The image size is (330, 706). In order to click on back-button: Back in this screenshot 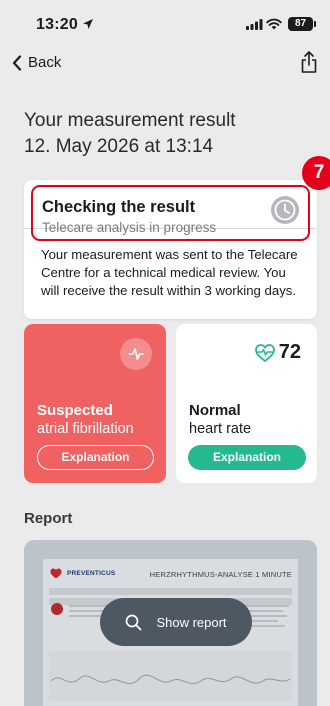, I will do `click(36, 62)`.